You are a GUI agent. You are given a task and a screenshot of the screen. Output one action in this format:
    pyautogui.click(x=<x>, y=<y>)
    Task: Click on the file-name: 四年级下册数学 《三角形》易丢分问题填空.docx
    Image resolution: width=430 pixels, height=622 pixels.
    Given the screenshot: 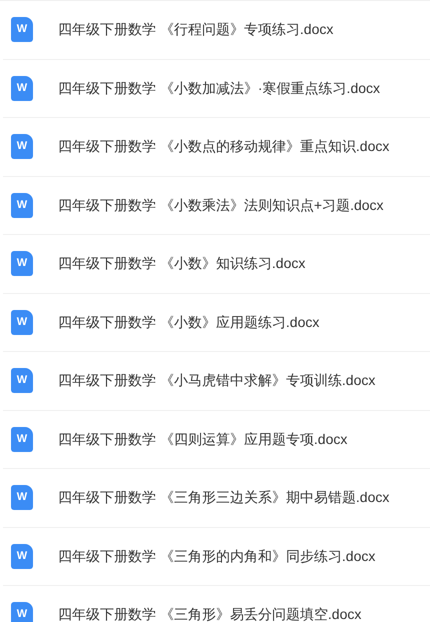 What is the action you would take?
    pyautogui.click(x=210, y=613)
    